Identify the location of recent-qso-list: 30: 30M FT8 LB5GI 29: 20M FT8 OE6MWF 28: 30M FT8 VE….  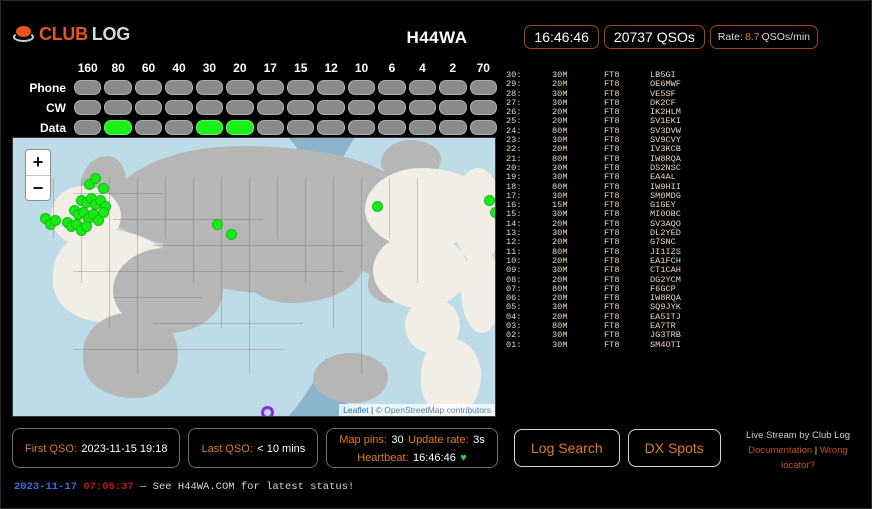
(606, 210).